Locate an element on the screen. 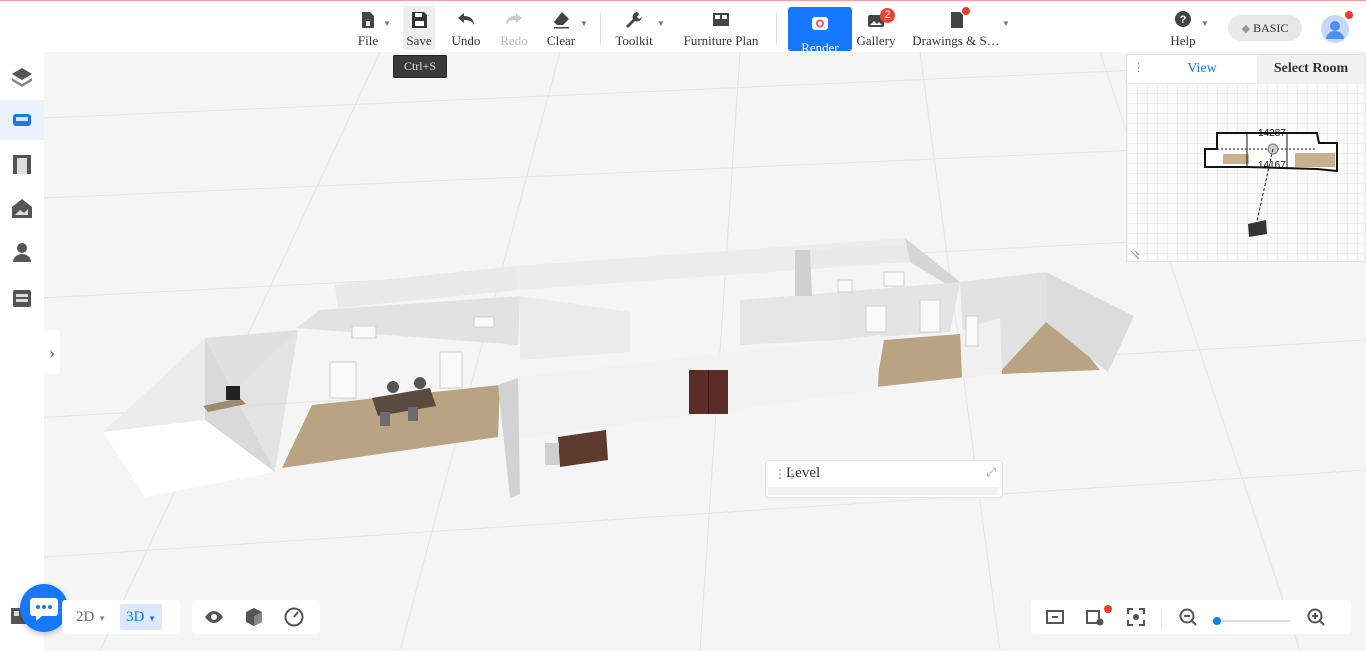 This screenshot has width=1366, height=651. view-3d-button: 3D ▼ is located at coordinates (141, 617).